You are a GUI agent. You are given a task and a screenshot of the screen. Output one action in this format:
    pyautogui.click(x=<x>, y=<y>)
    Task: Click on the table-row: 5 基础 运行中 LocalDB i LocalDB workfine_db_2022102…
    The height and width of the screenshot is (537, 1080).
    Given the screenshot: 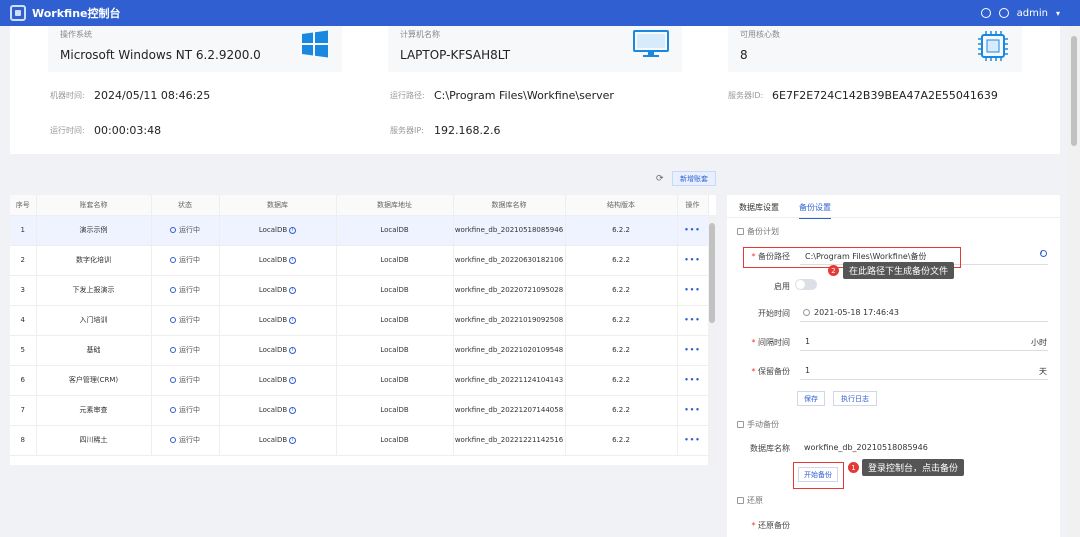 What is the action you would take?
    pyautogui.click(x=359, y=350)
    